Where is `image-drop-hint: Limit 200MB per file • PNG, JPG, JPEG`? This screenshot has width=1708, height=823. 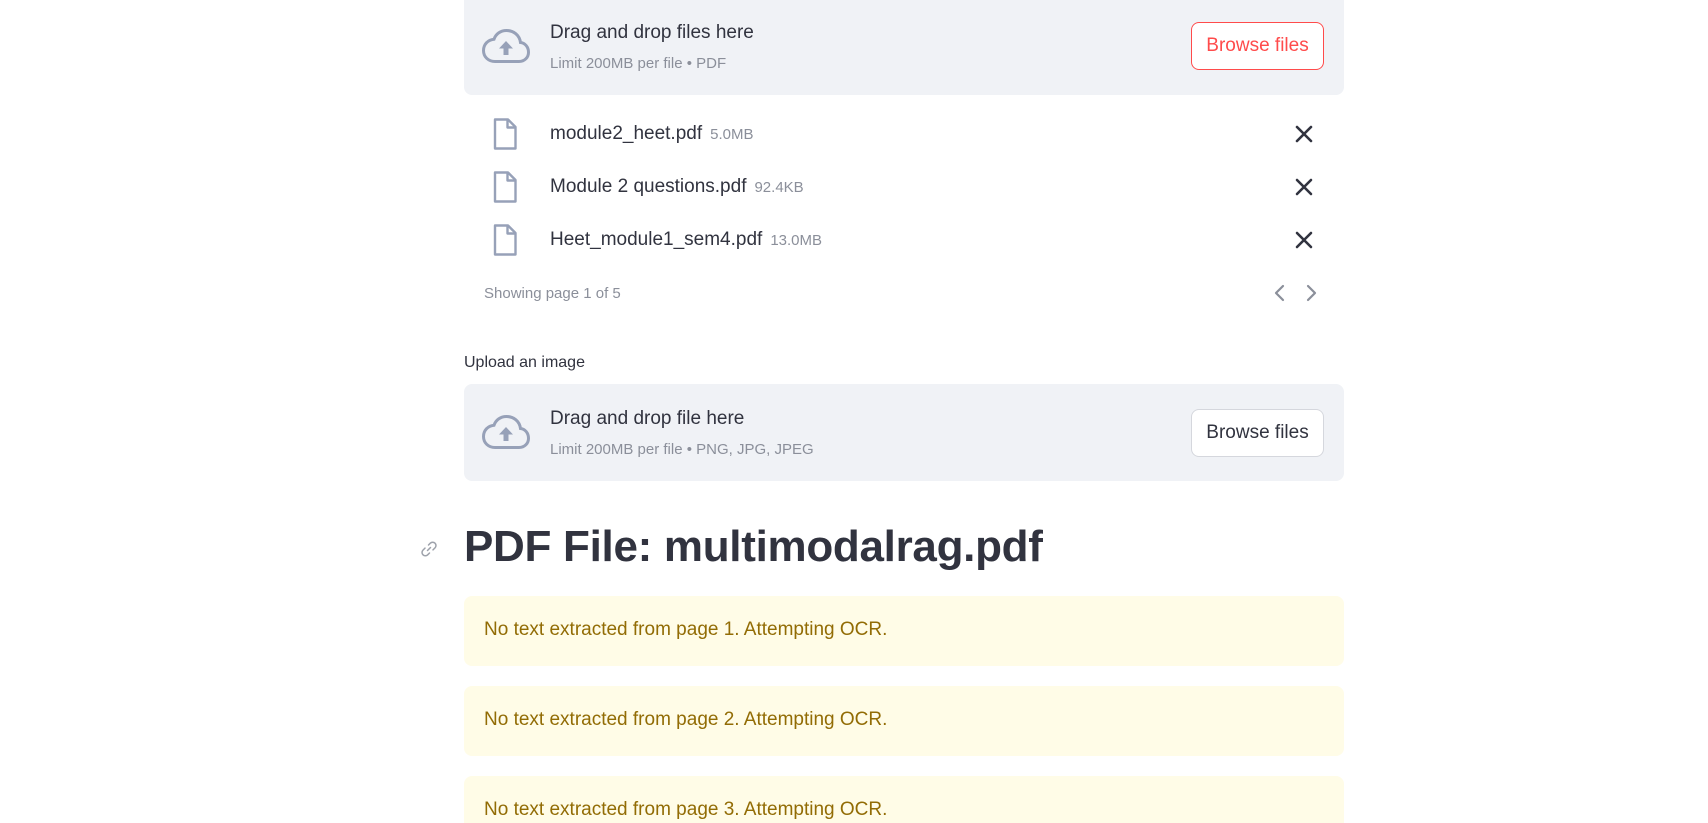
image-drop-hint: Limit 200MB per file • PNG, JPG, JPEG is located at coordinates (682, 449).